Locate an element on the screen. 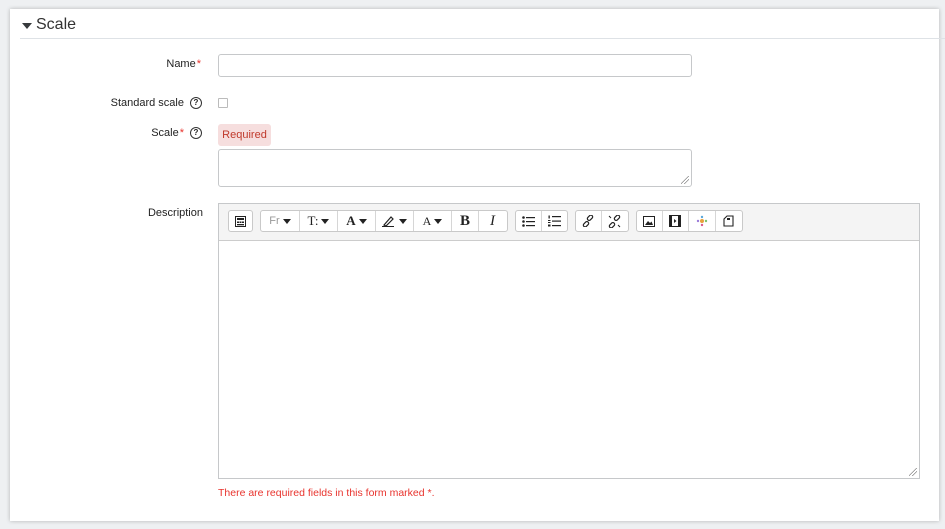 This screenshot has width=945, height=529. font-family-icon: Fr is located at coordinates (280, 221).